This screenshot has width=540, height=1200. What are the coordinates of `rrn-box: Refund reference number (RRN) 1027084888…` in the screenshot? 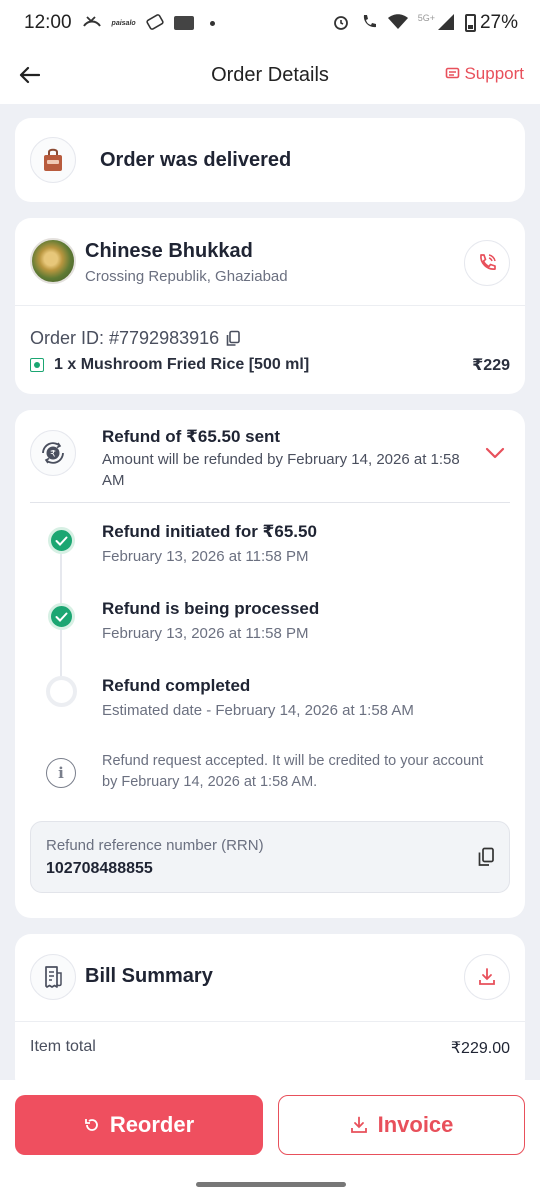 It's located at (270, 857).